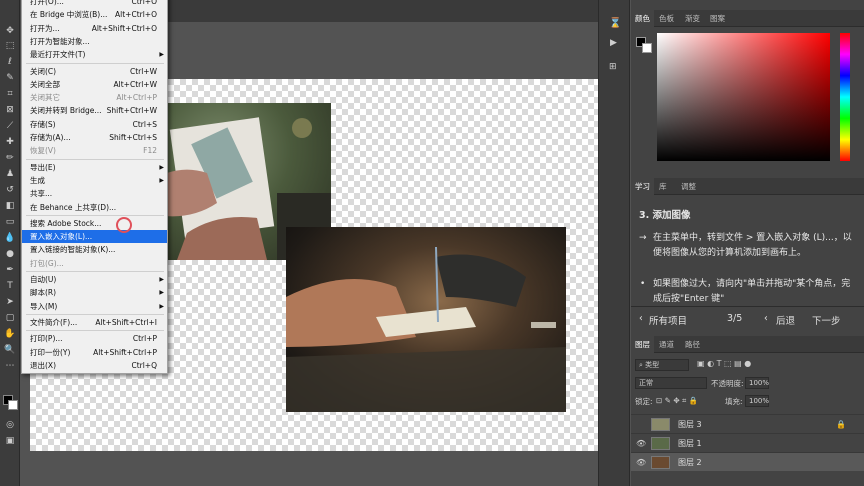 Image resolution: width=864 pixels, height=486 pixels. Describe the element at coordinates (426, 319) in the screenshot. I see `canvas-photo-craftsman` at that location.